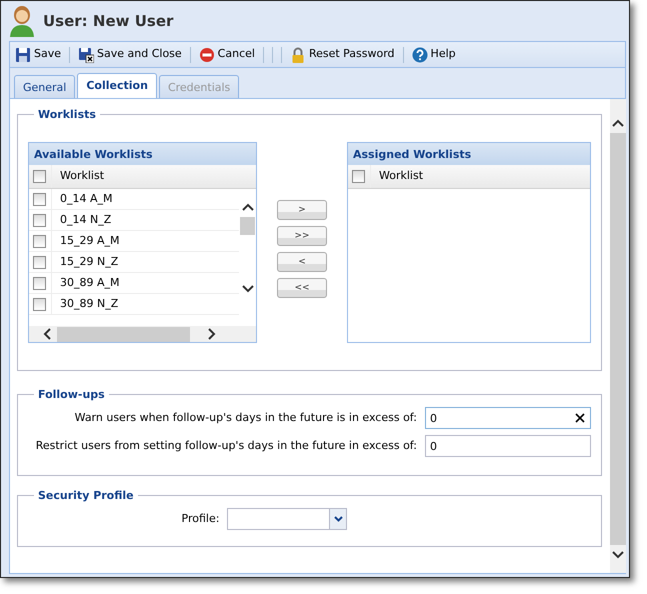  I want to click on field-label: Warn users when follow-up's days in the future is in excess of:, so click(245, 418).